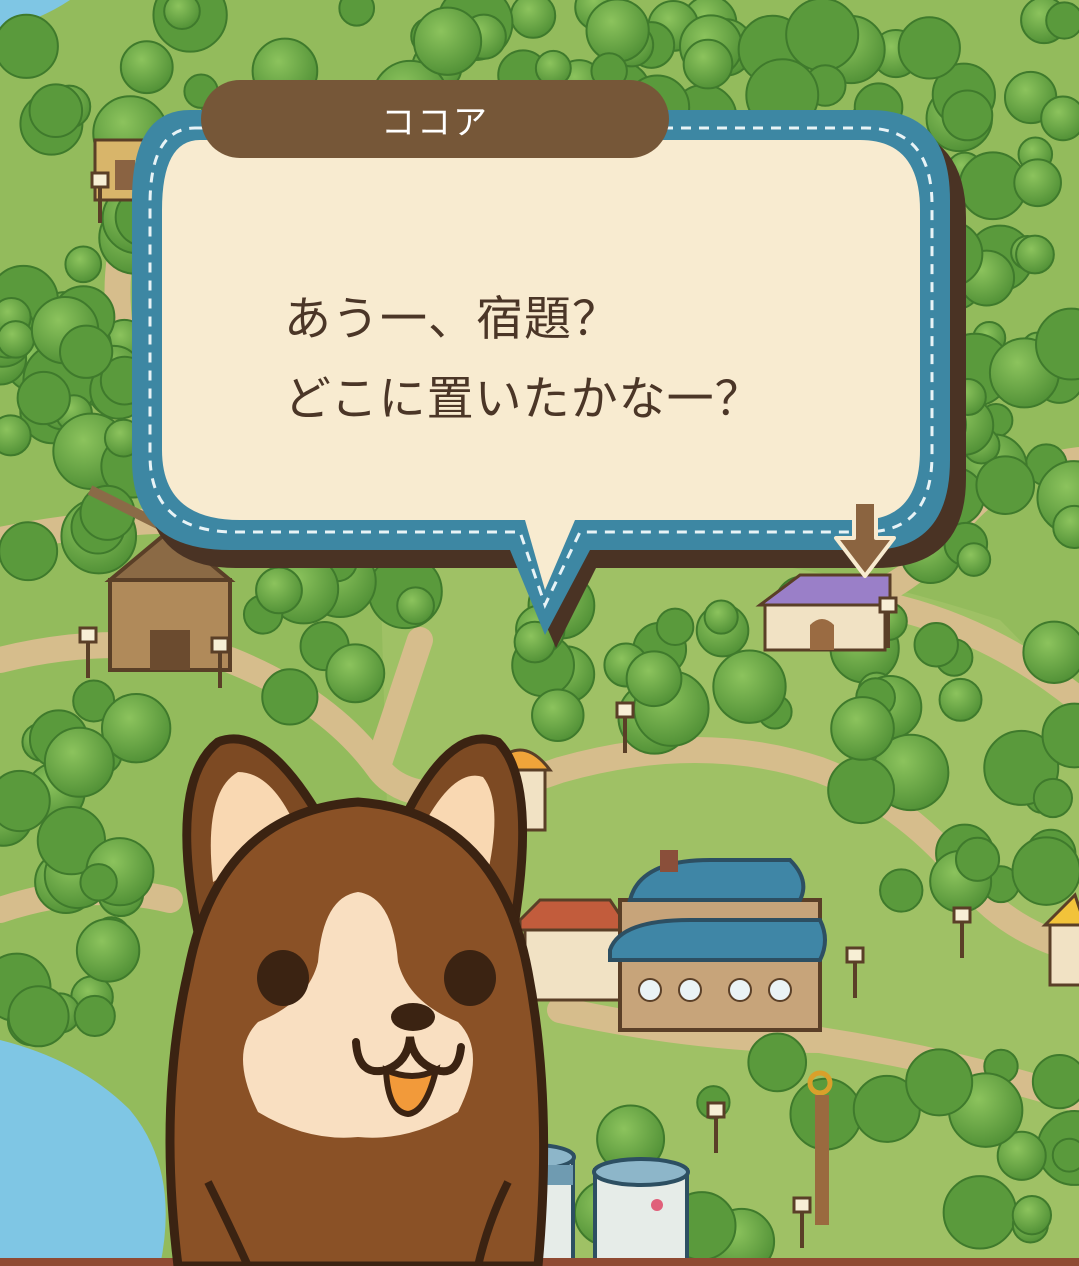 The height and width of the screenshot is (1266, 1079). Describe the element at coordinates (523, 399) in the screenshot. I see `dialog-line-2: どこに置いたかな一？` at that location.